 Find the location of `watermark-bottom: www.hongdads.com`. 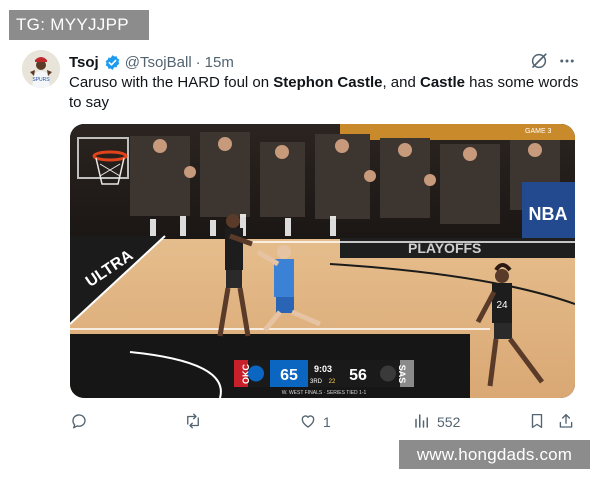

watermark-bottom: www.hongdads.com is located at coordinates (494, 454).